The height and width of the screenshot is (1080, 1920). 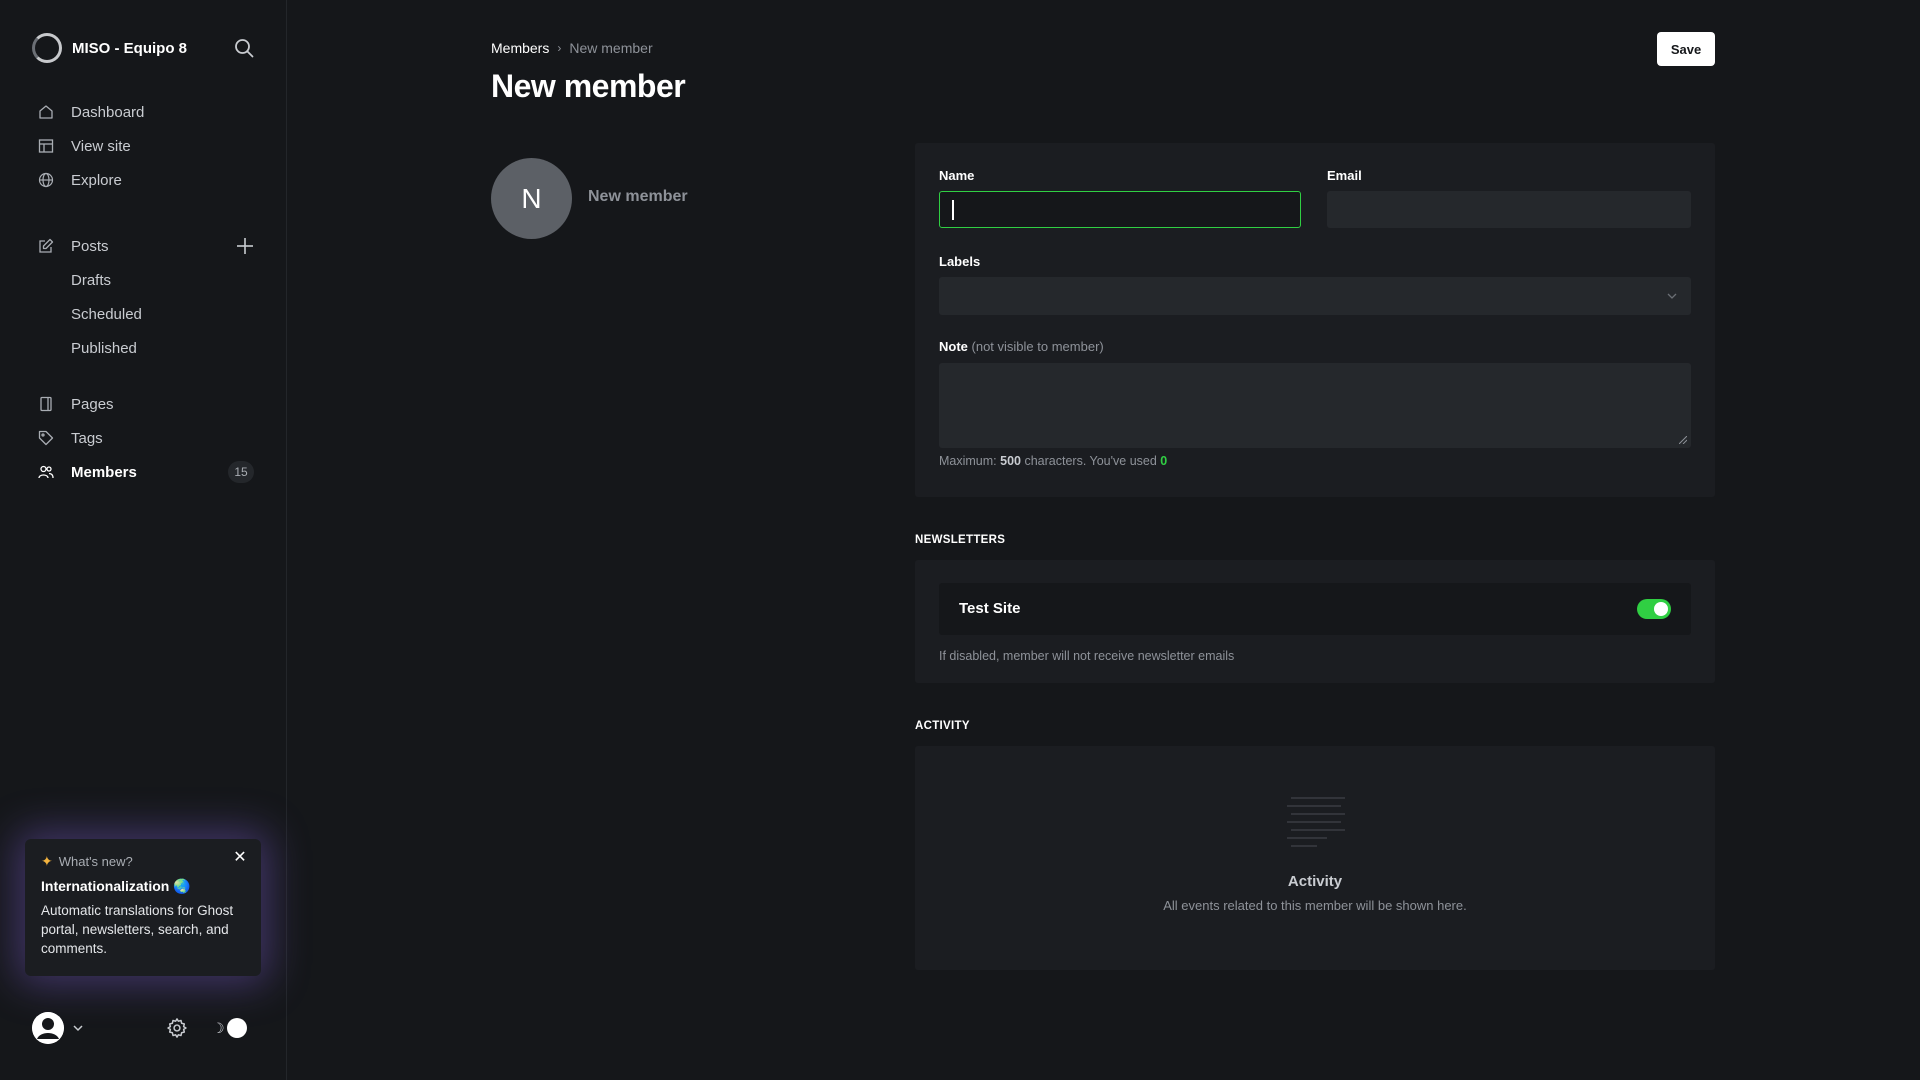 What do you see at coordinates (960, 261) in the screenshot?
I see `labels-label: Labels` at bounding box center [960, 261].